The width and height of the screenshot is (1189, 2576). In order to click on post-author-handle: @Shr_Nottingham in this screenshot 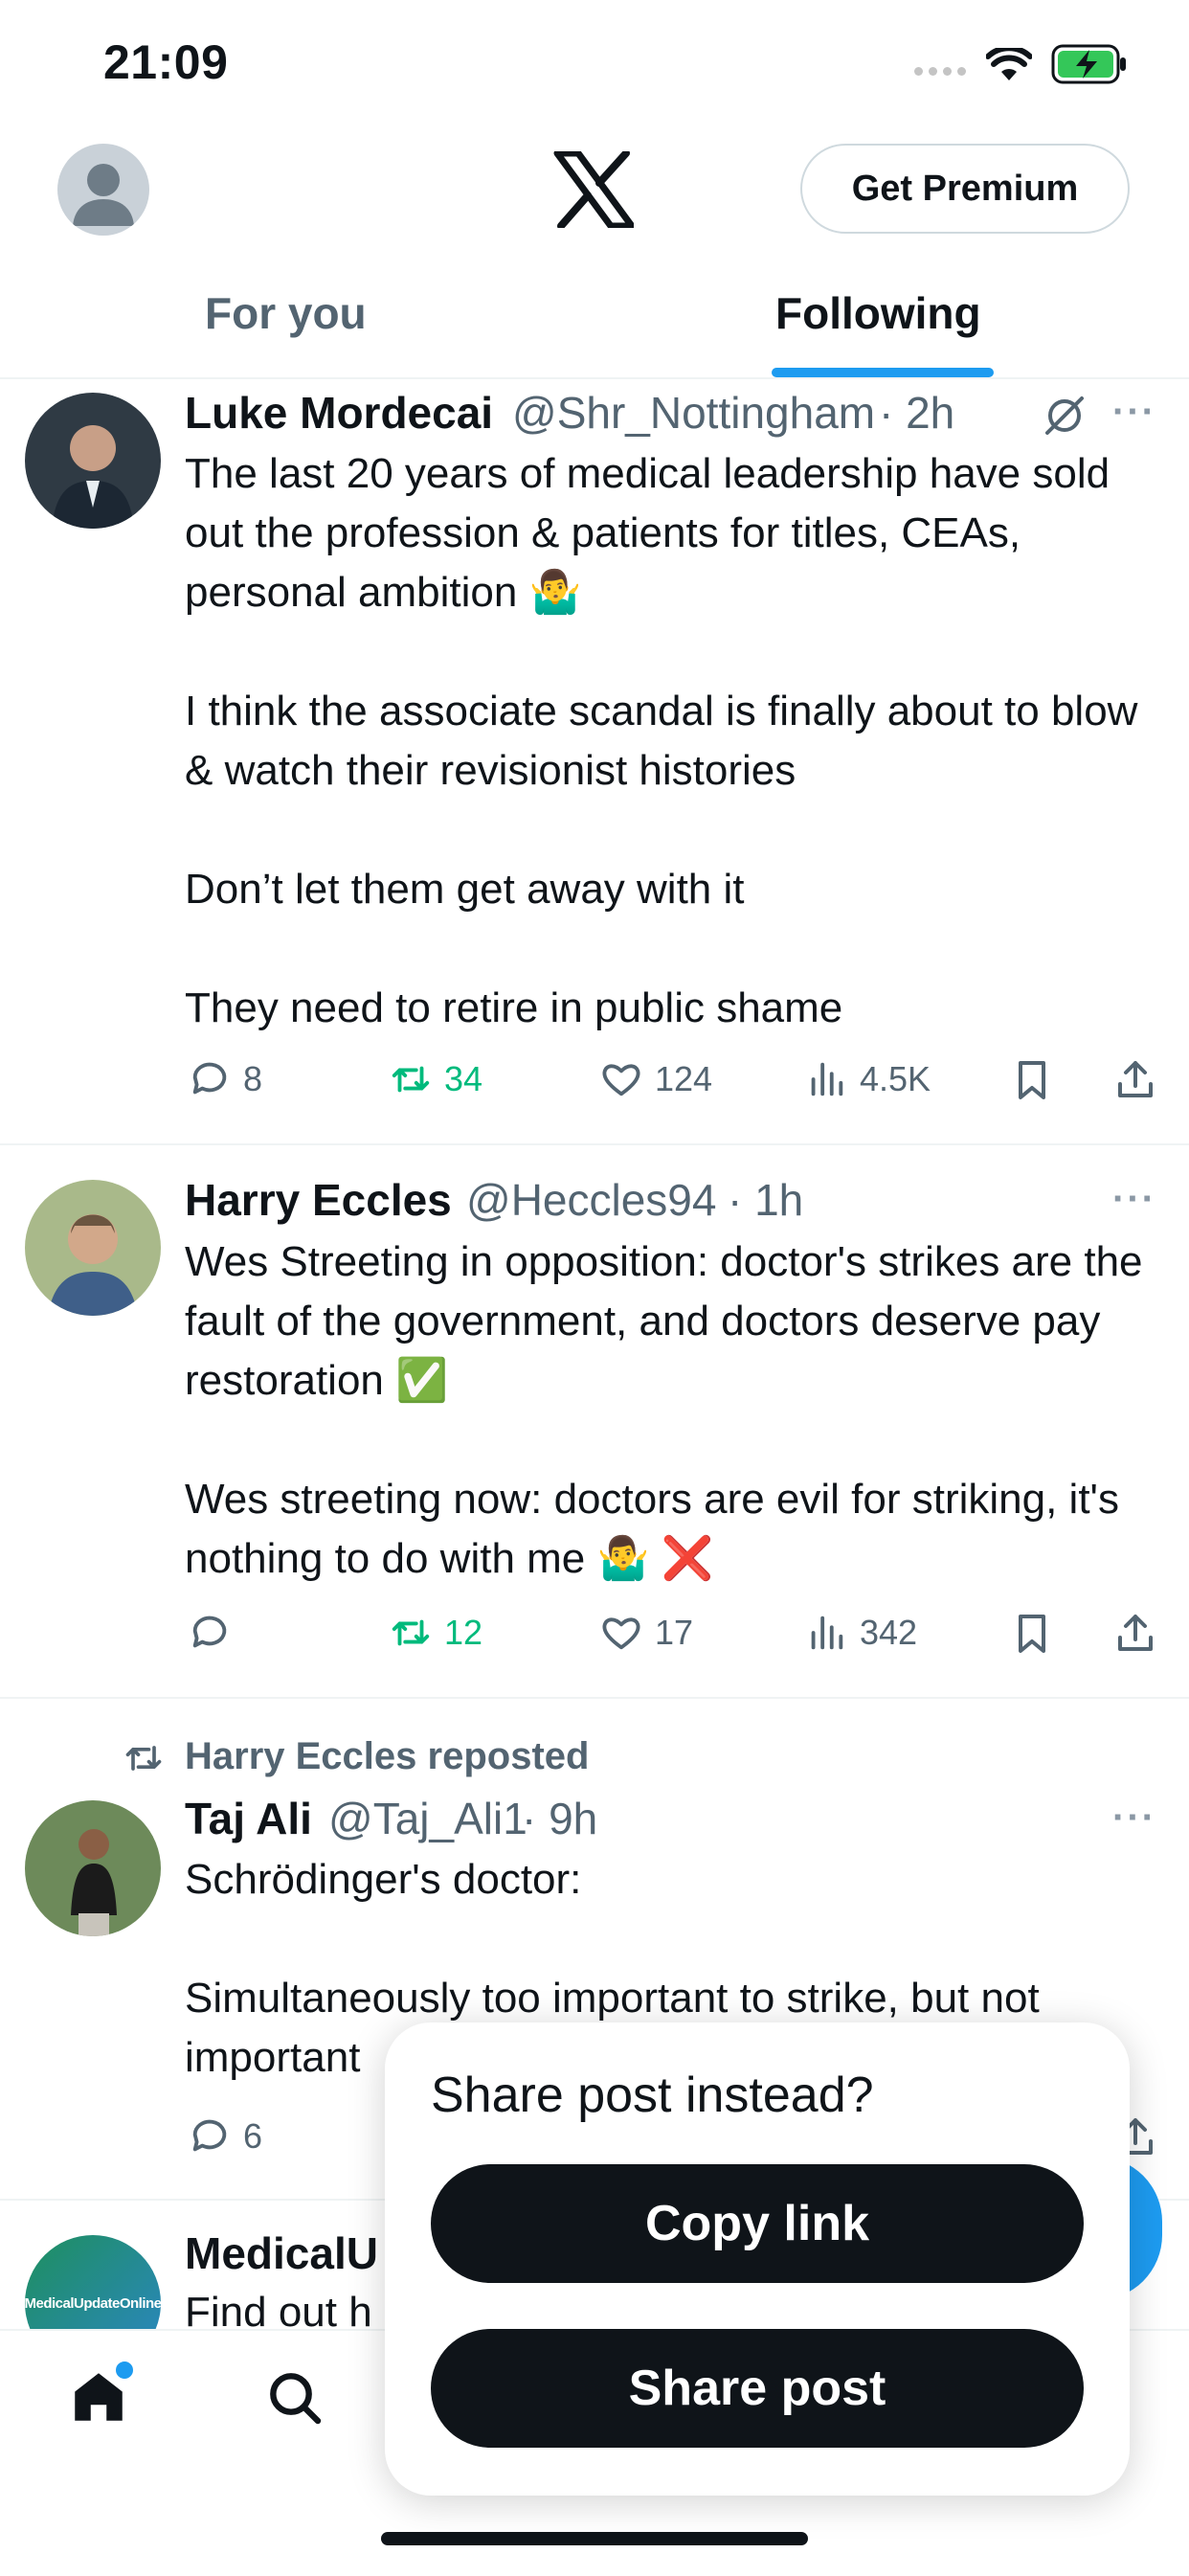, I will do `click(693, 413)`.